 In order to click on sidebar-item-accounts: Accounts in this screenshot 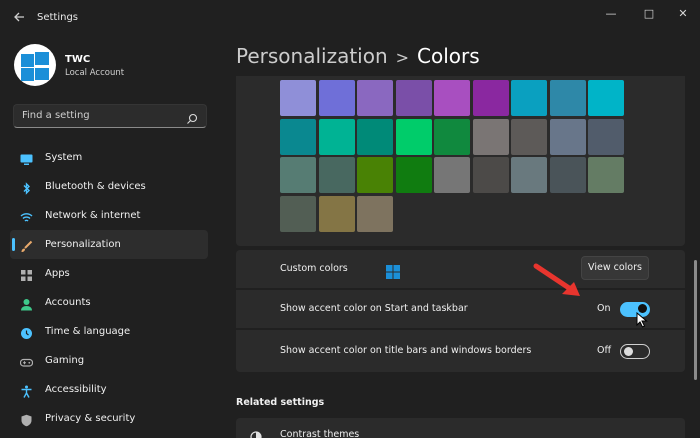, I will do `click(109, 302)`.